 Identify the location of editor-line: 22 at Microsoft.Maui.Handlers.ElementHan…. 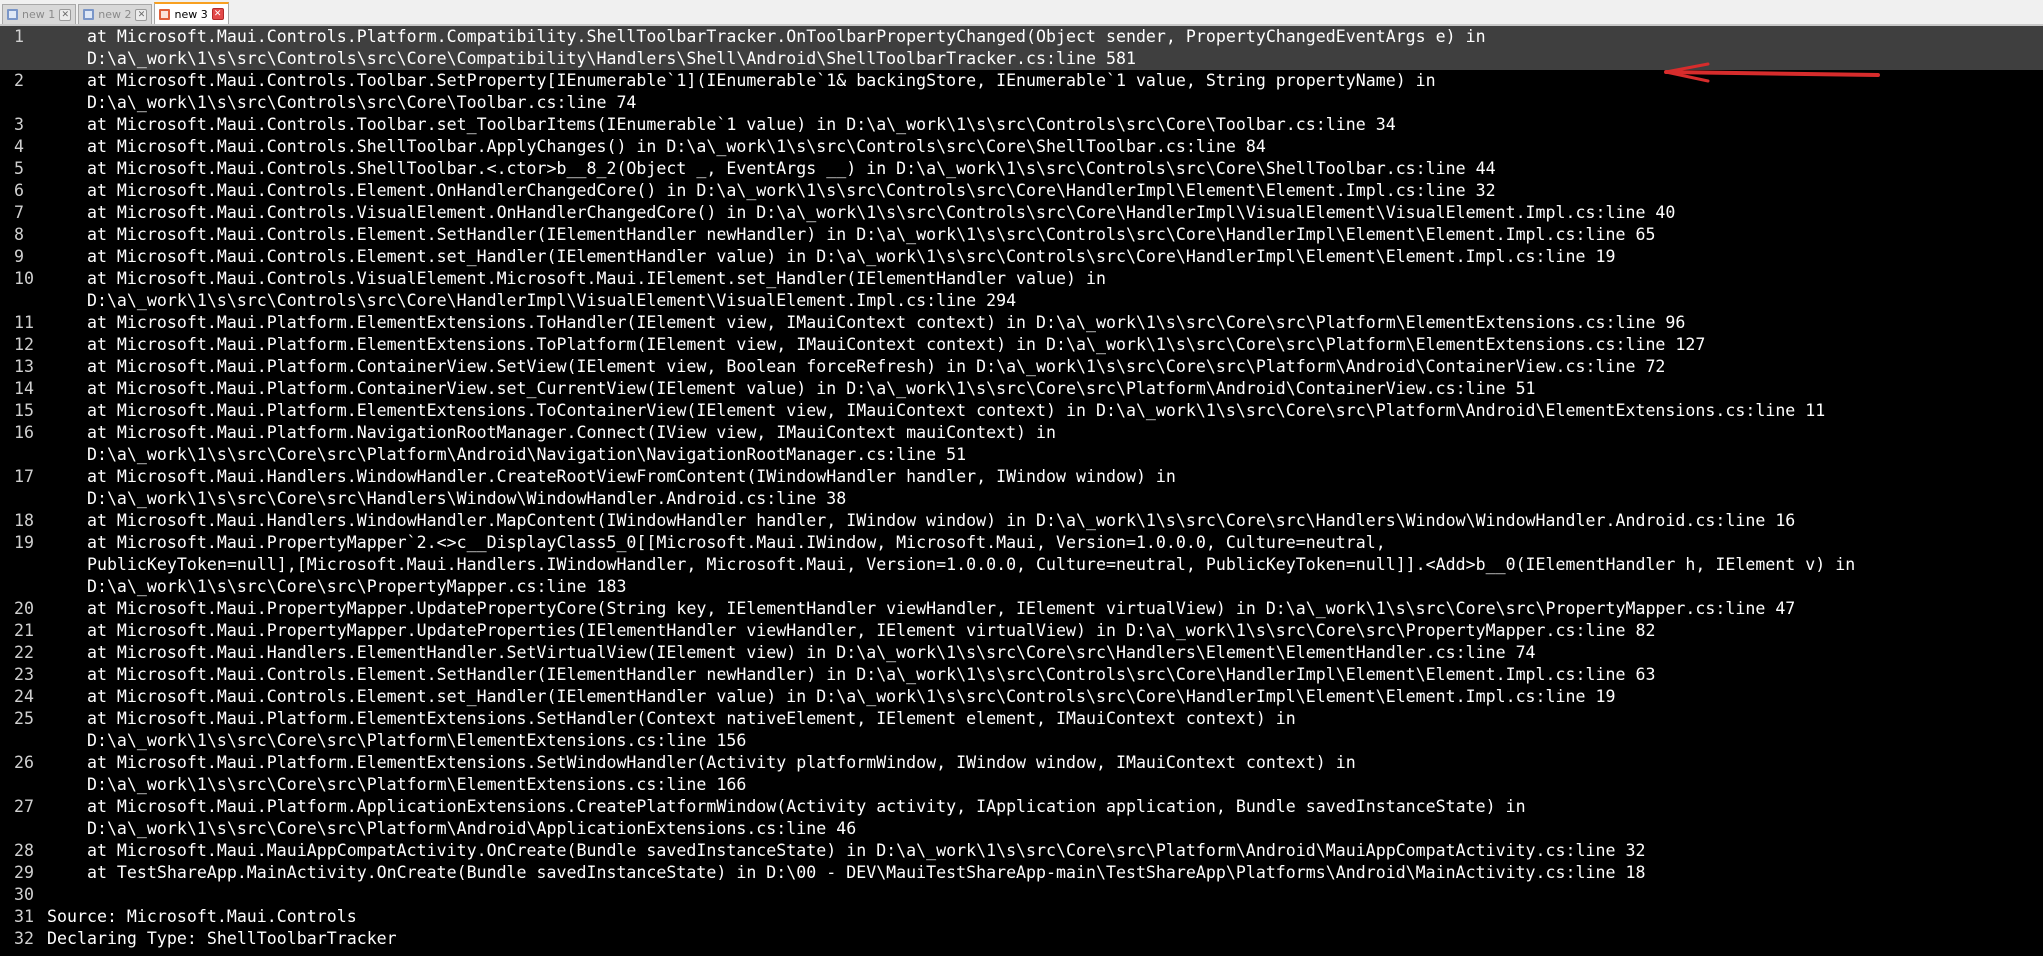
(1021, 653).